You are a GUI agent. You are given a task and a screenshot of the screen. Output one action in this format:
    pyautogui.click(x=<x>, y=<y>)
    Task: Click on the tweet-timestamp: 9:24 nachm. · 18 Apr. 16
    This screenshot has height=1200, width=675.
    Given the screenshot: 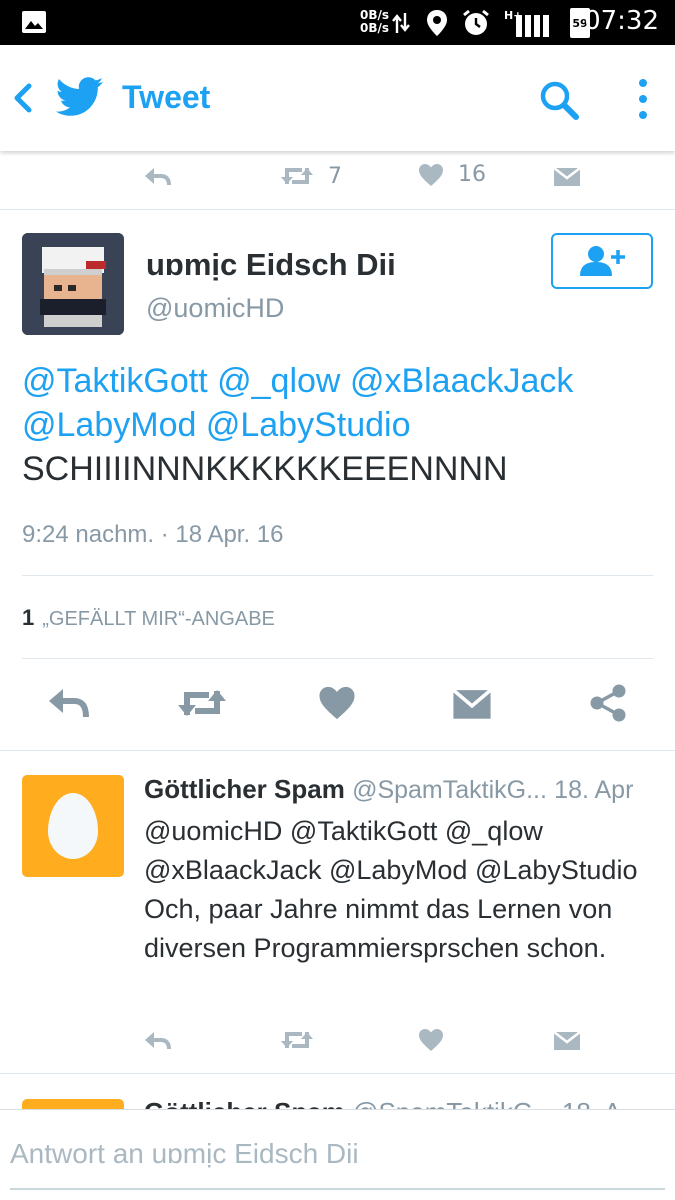 What is the action you would take?
    pyautogui.click(x=153, y=534)
    